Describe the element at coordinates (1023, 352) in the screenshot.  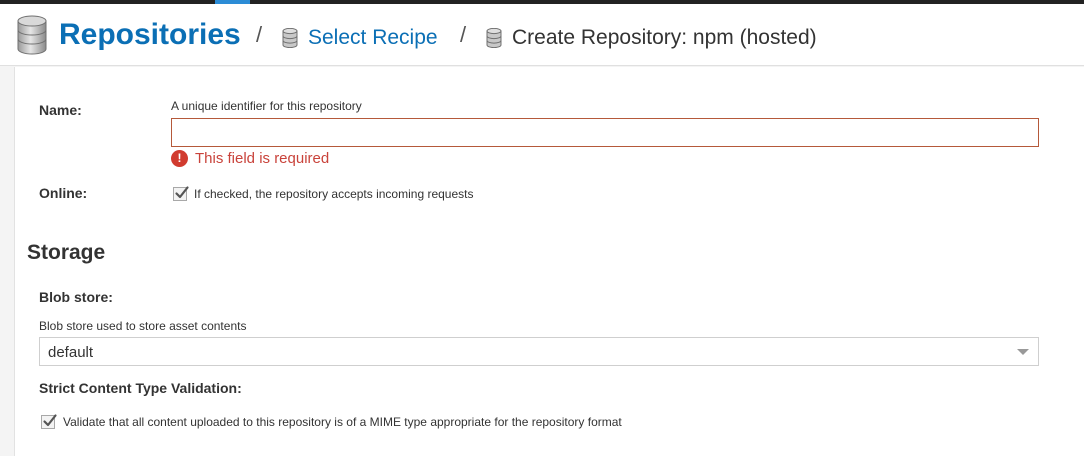
I see `caret-down-icon` at that location.